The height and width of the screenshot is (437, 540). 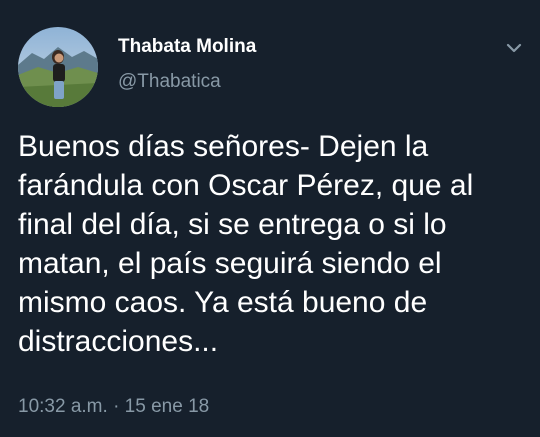 What do you see at coordinates (169, 82) in the screenshot?
I see `user-handle: @Thabatica` at bounding box center [169, 82].